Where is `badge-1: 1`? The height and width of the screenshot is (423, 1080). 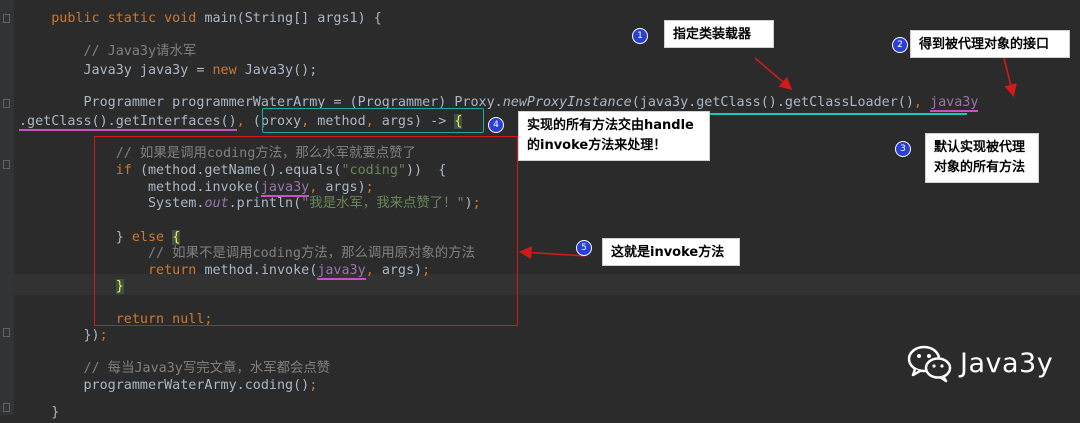
badge-1: 1 is located at coordinates (640, 36).